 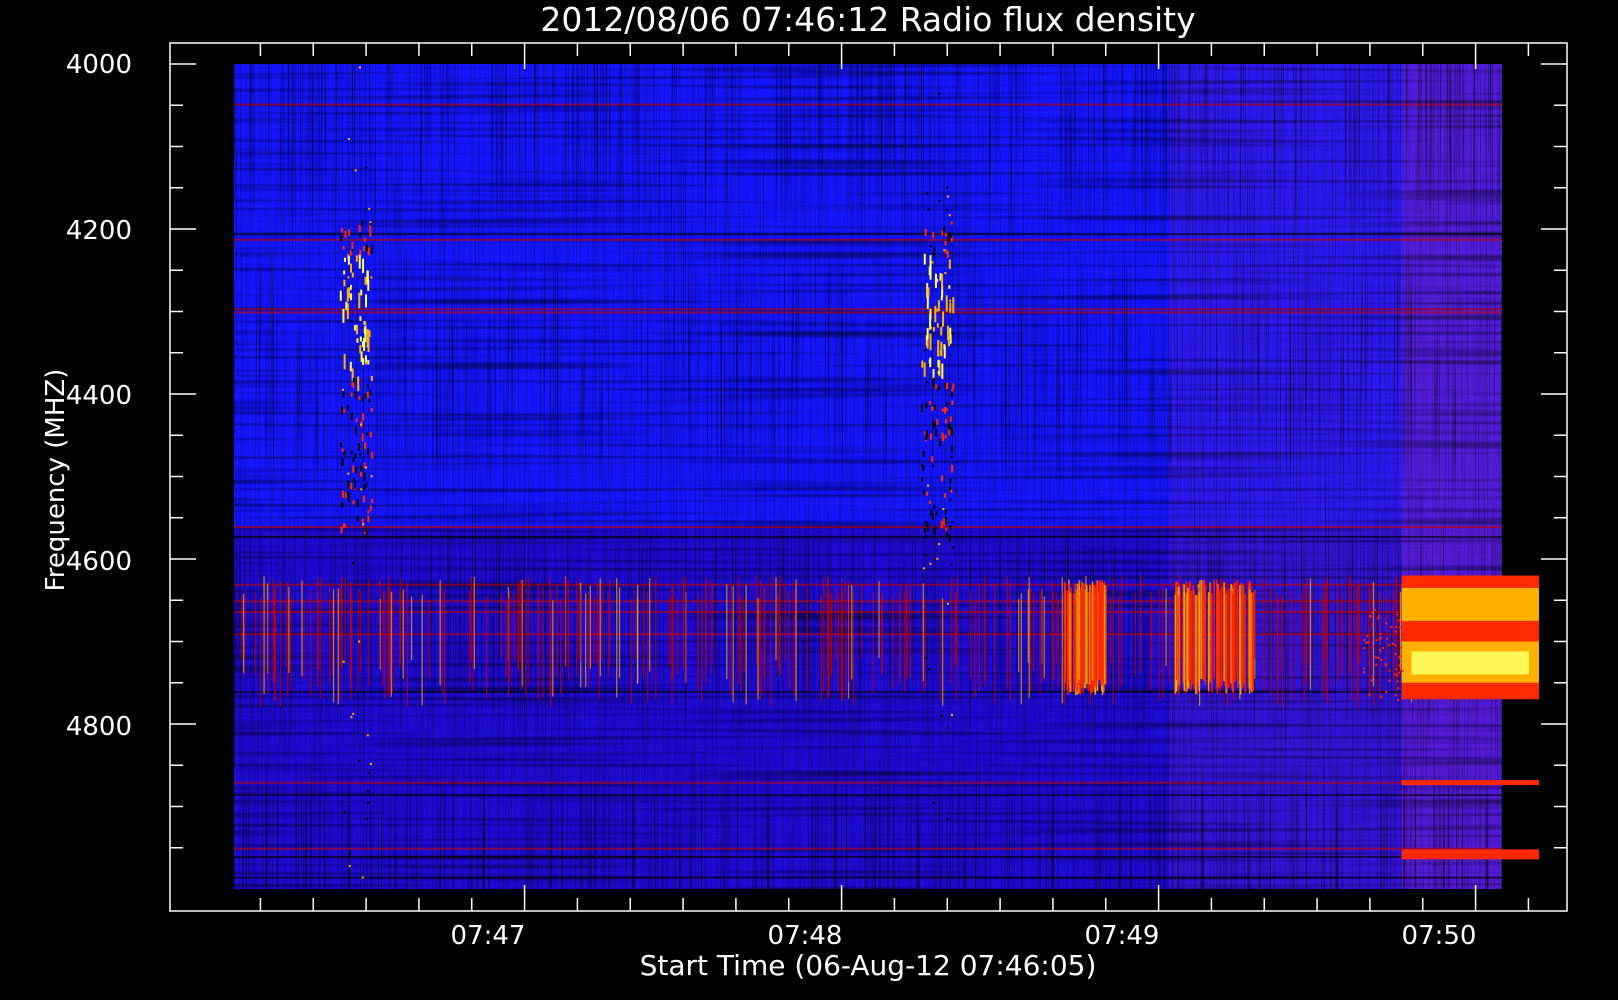 What do you see at coordinates (99, 396) in the screenshot?
I see `y-tick-label: 4400` at bounding box center [99, 396].